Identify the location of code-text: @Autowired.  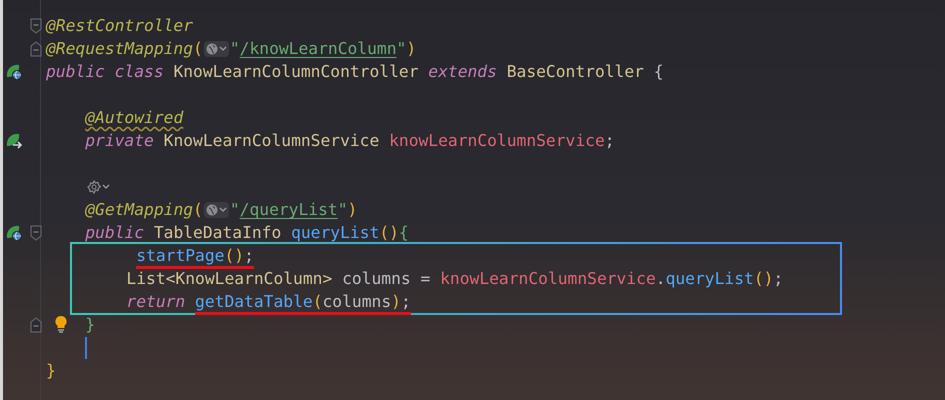
(134, 117).